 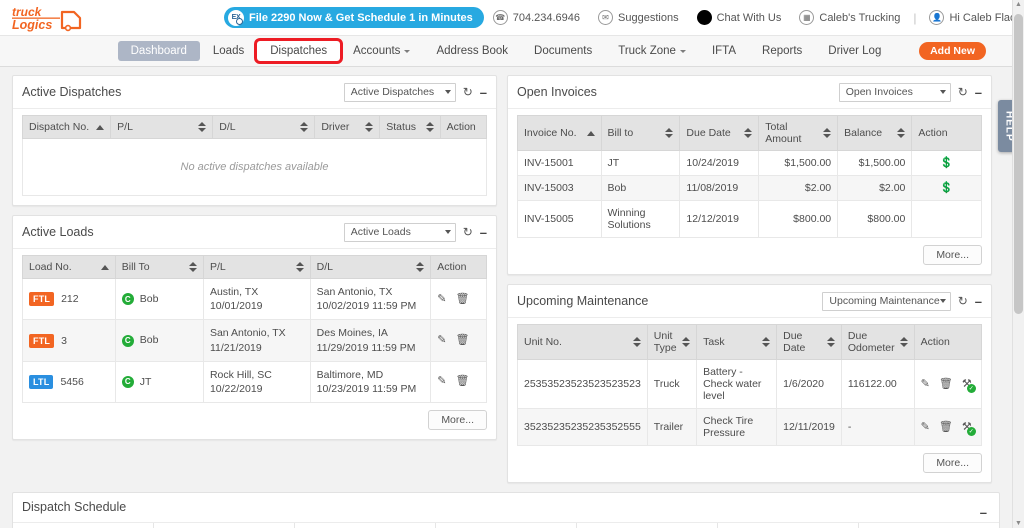 I want to click on header-suggestions: ✉ Suggestions, so click(x=638, y=17).